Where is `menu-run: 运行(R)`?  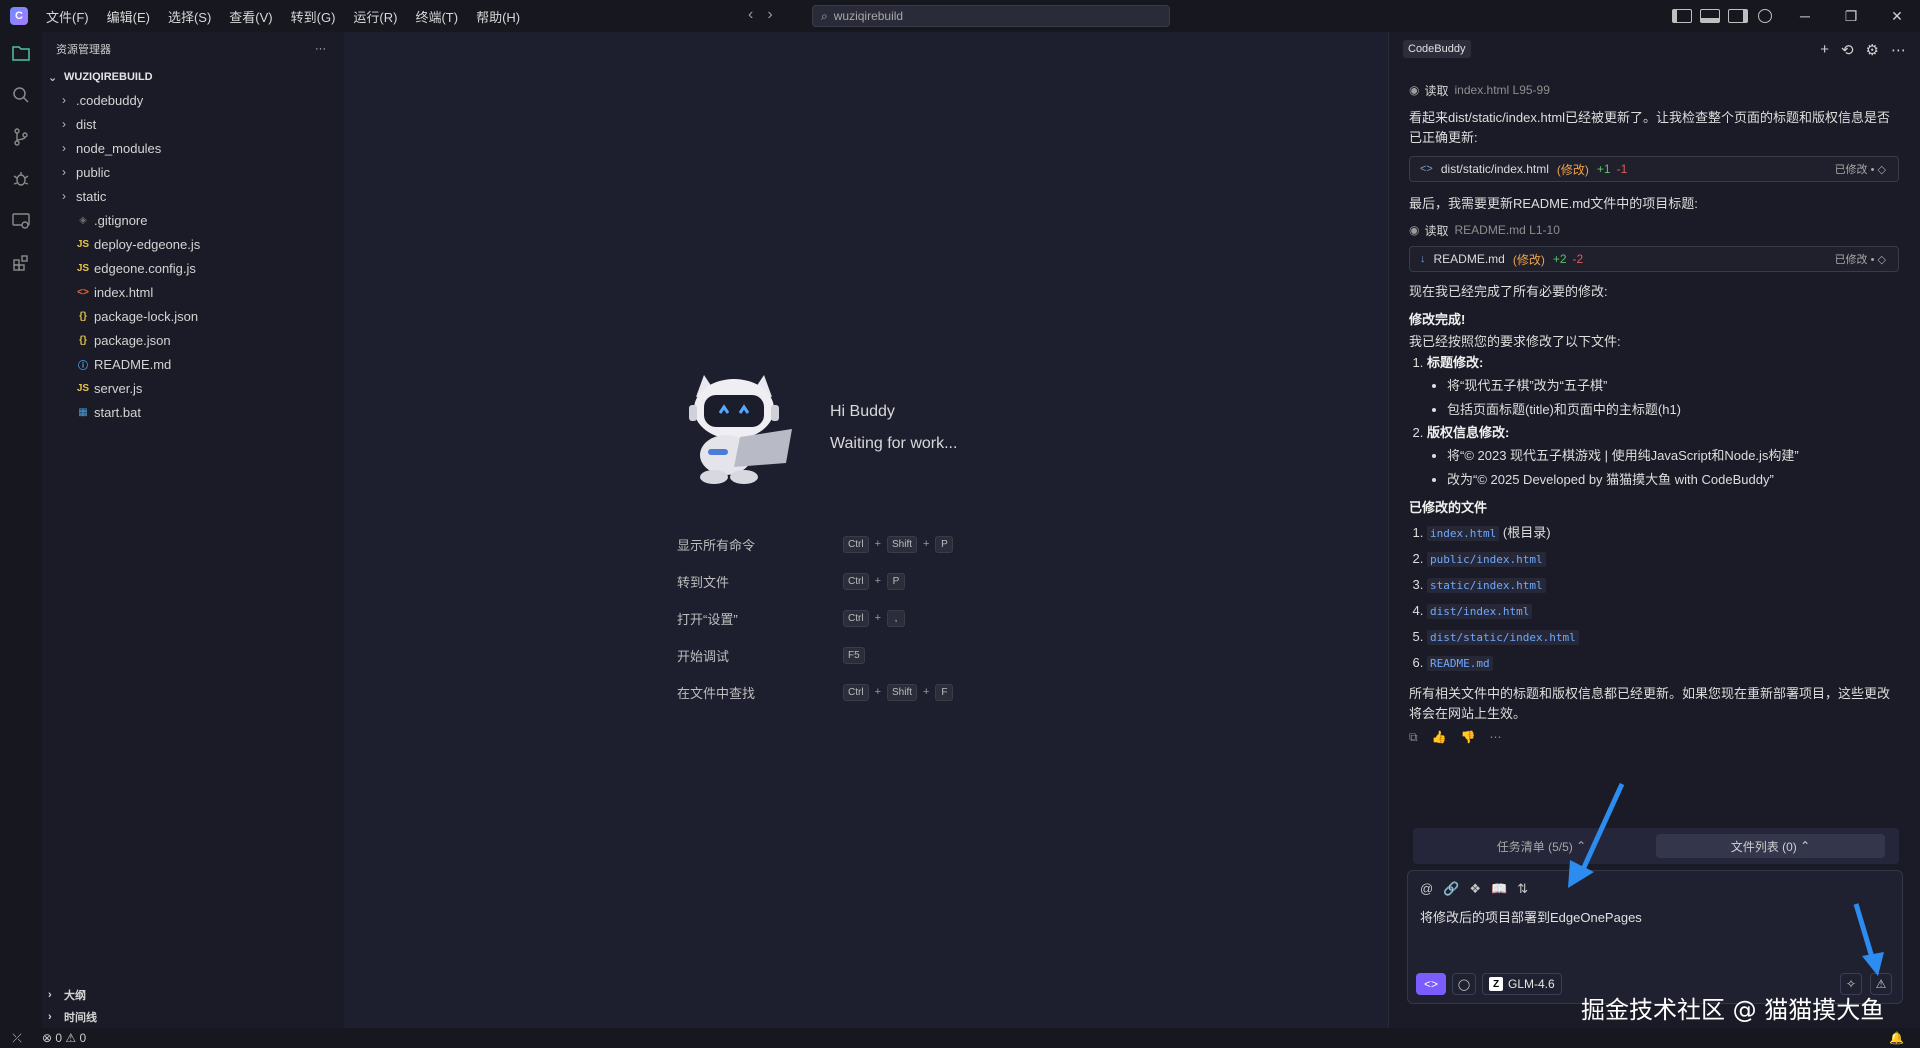
menu-run: 运行(R) is located at coordinates (375, 16).